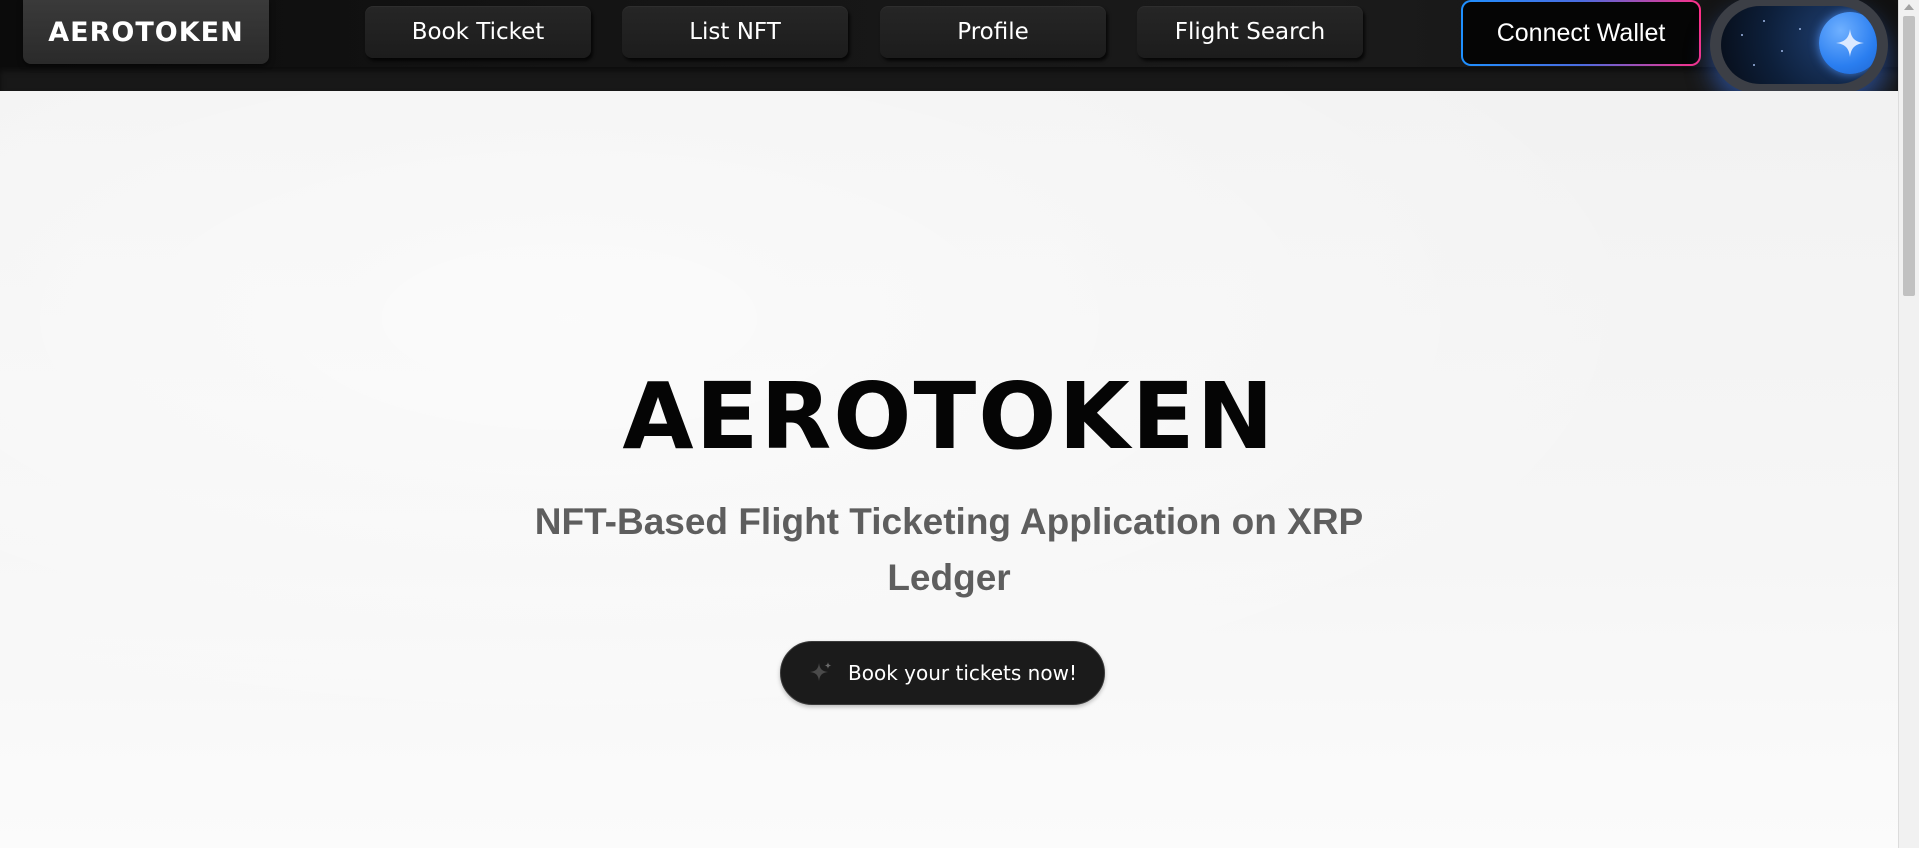 The height and width of the screenshot is (848, 1919). I want to click on theme-toggle-knob, so click(1848, 43).